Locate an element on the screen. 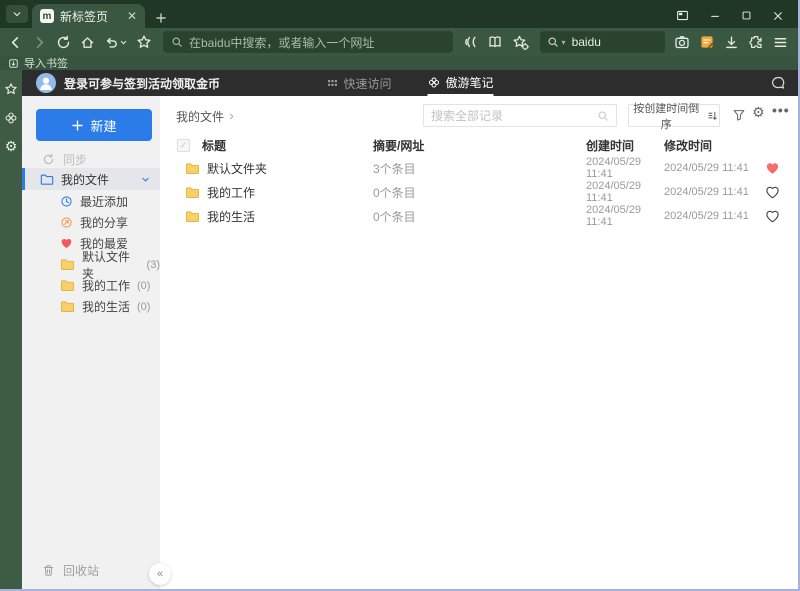  tab-close-icon: ✕ is located at coordinates (132, 16).